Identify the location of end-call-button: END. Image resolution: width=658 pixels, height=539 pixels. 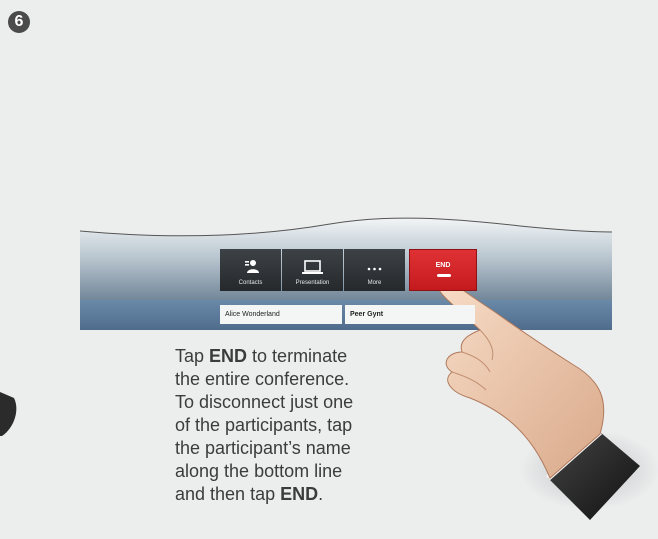
(443, 270).